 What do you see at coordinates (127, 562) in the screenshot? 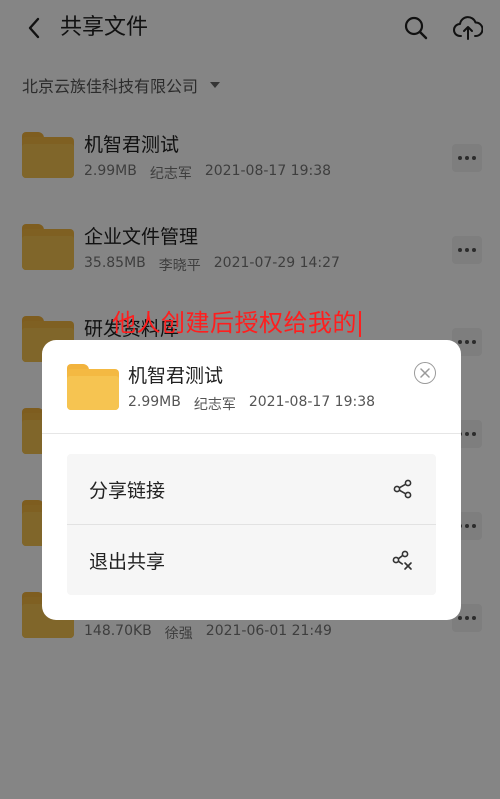
I see `exit-share-label: 退出共享` at bounding box center [127, 562].